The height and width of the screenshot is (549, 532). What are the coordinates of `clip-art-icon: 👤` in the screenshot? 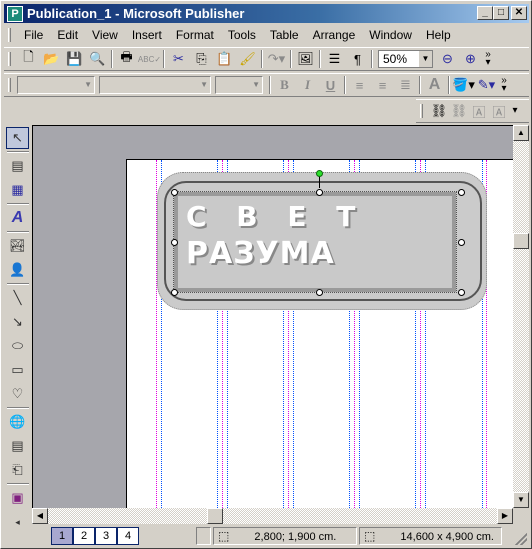 It's located at (17, 270).